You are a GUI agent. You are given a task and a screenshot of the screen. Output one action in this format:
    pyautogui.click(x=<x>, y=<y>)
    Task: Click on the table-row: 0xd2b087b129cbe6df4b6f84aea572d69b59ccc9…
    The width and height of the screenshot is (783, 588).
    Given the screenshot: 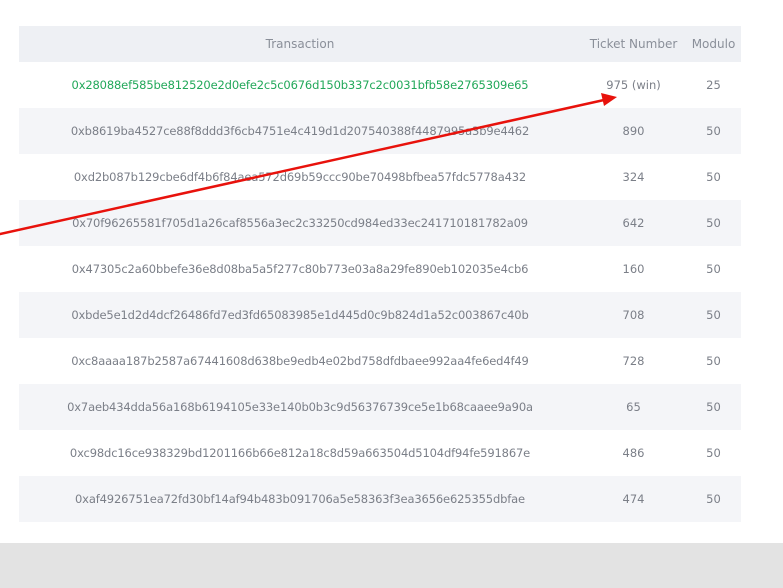 What is the action you would take?
    pyautogui.click(x=380, y=177)
    